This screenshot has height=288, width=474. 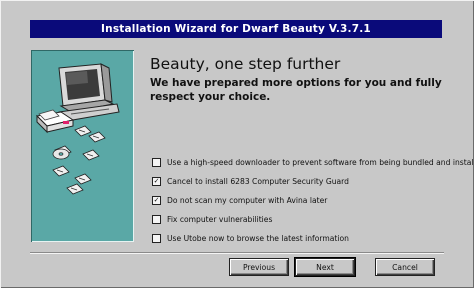 What do you see at coordinates (156, 219) in the screenshot?
I see `checkbox-fix-vulnerabilities` at bounding box center [156, 219].